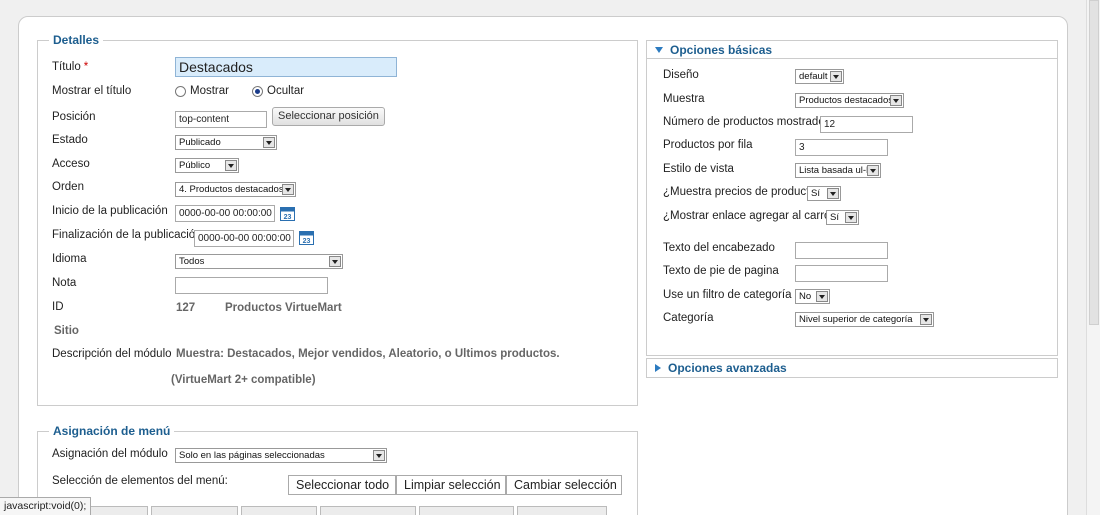  Describe the element at coordinates (739, 192) in the screenshot. I see `precios-label: ¿Muestra precios de producto` at that location.